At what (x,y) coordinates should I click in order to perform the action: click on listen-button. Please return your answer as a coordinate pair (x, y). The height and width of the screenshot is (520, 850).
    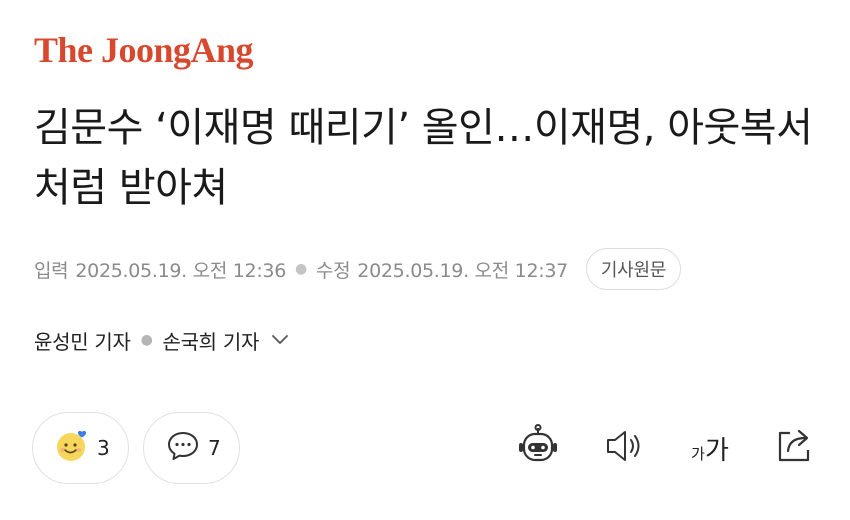
    Looking at the image, I should click on (624, 448).